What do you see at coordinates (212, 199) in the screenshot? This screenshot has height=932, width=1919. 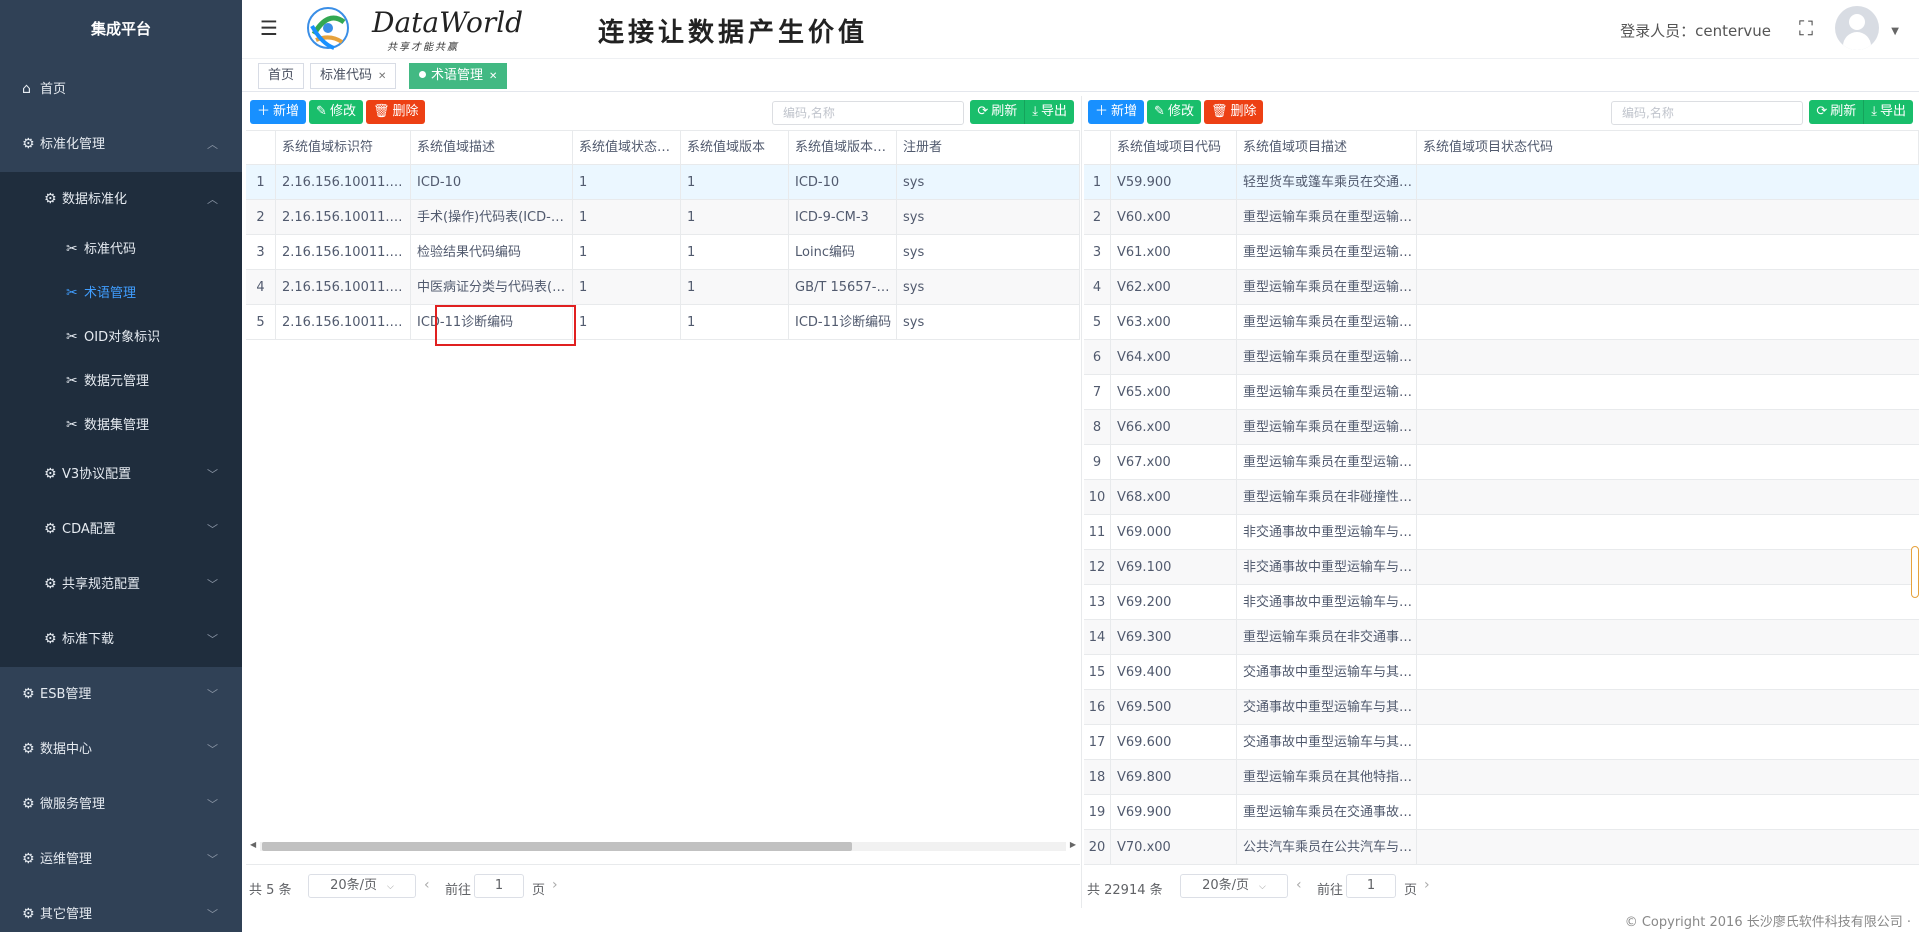 I see `chevron-up-icon: ︿` at bounding box center [212, 199].